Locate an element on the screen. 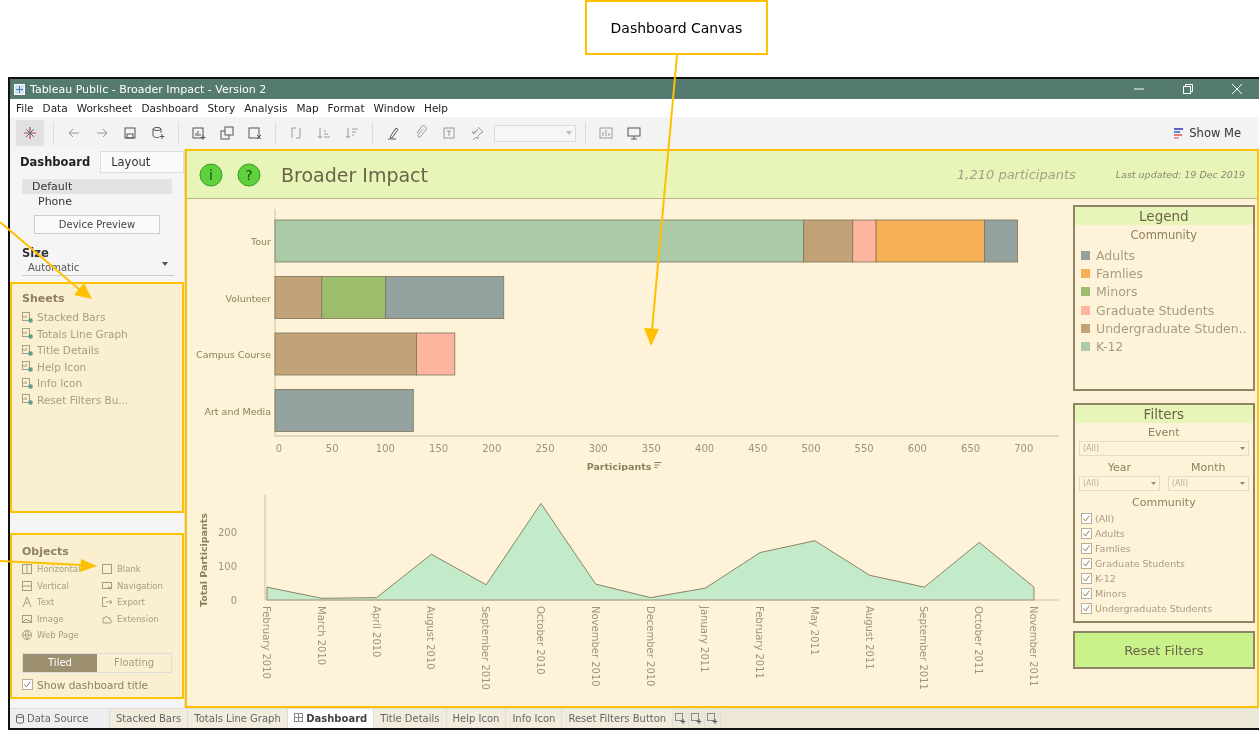  category-label: Volunteer is located at coordinates (248, 298).